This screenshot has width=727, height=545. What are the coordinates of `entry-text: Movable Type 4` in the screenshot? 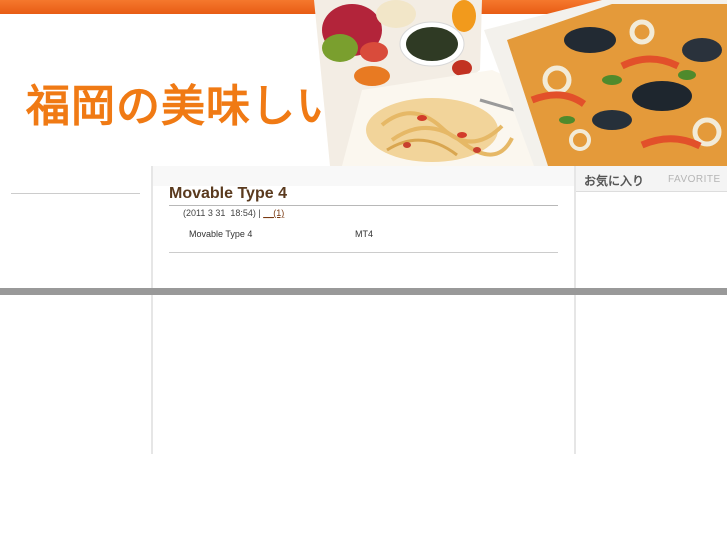 It's located at (221, 234).